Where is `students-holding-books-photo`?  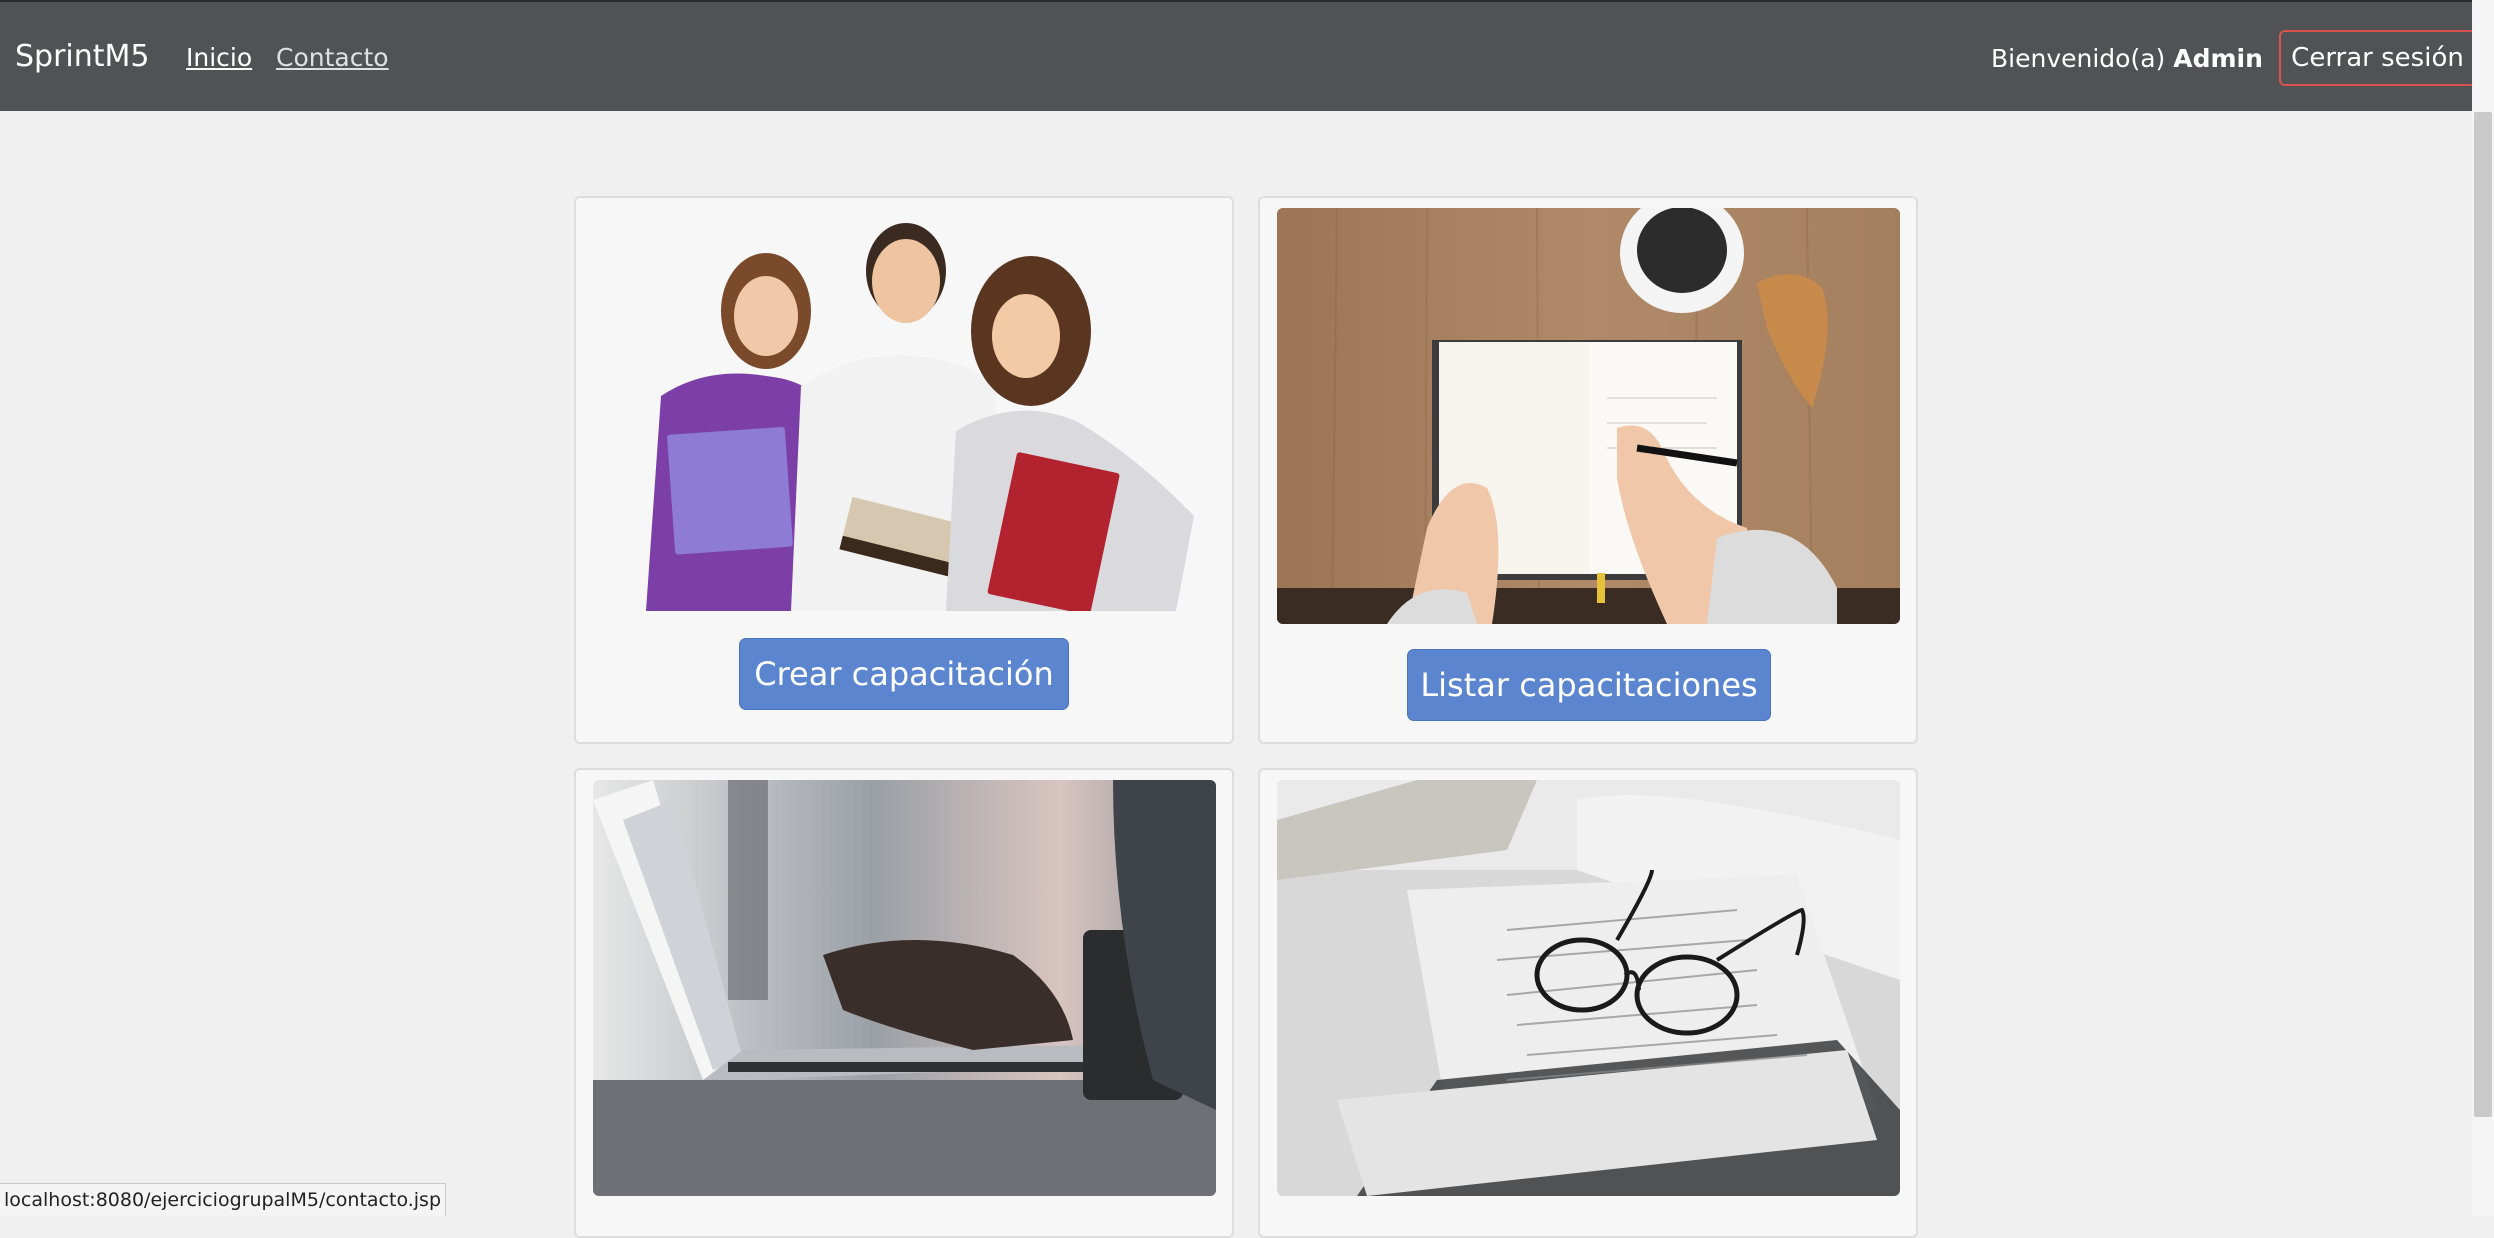
students-holding-books-photo is located at coordinates (905, 413).